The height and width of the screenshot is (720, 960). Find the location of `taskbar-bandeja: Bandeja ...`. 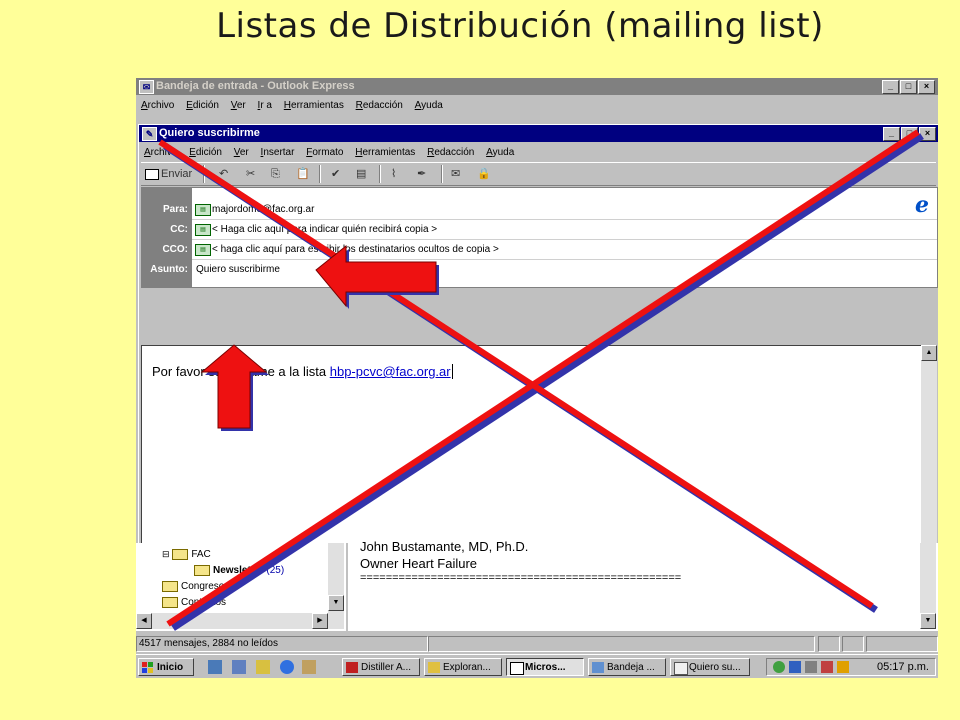

taskbar-bandeja: Bandeja ... is located at coordinates (627, 667).